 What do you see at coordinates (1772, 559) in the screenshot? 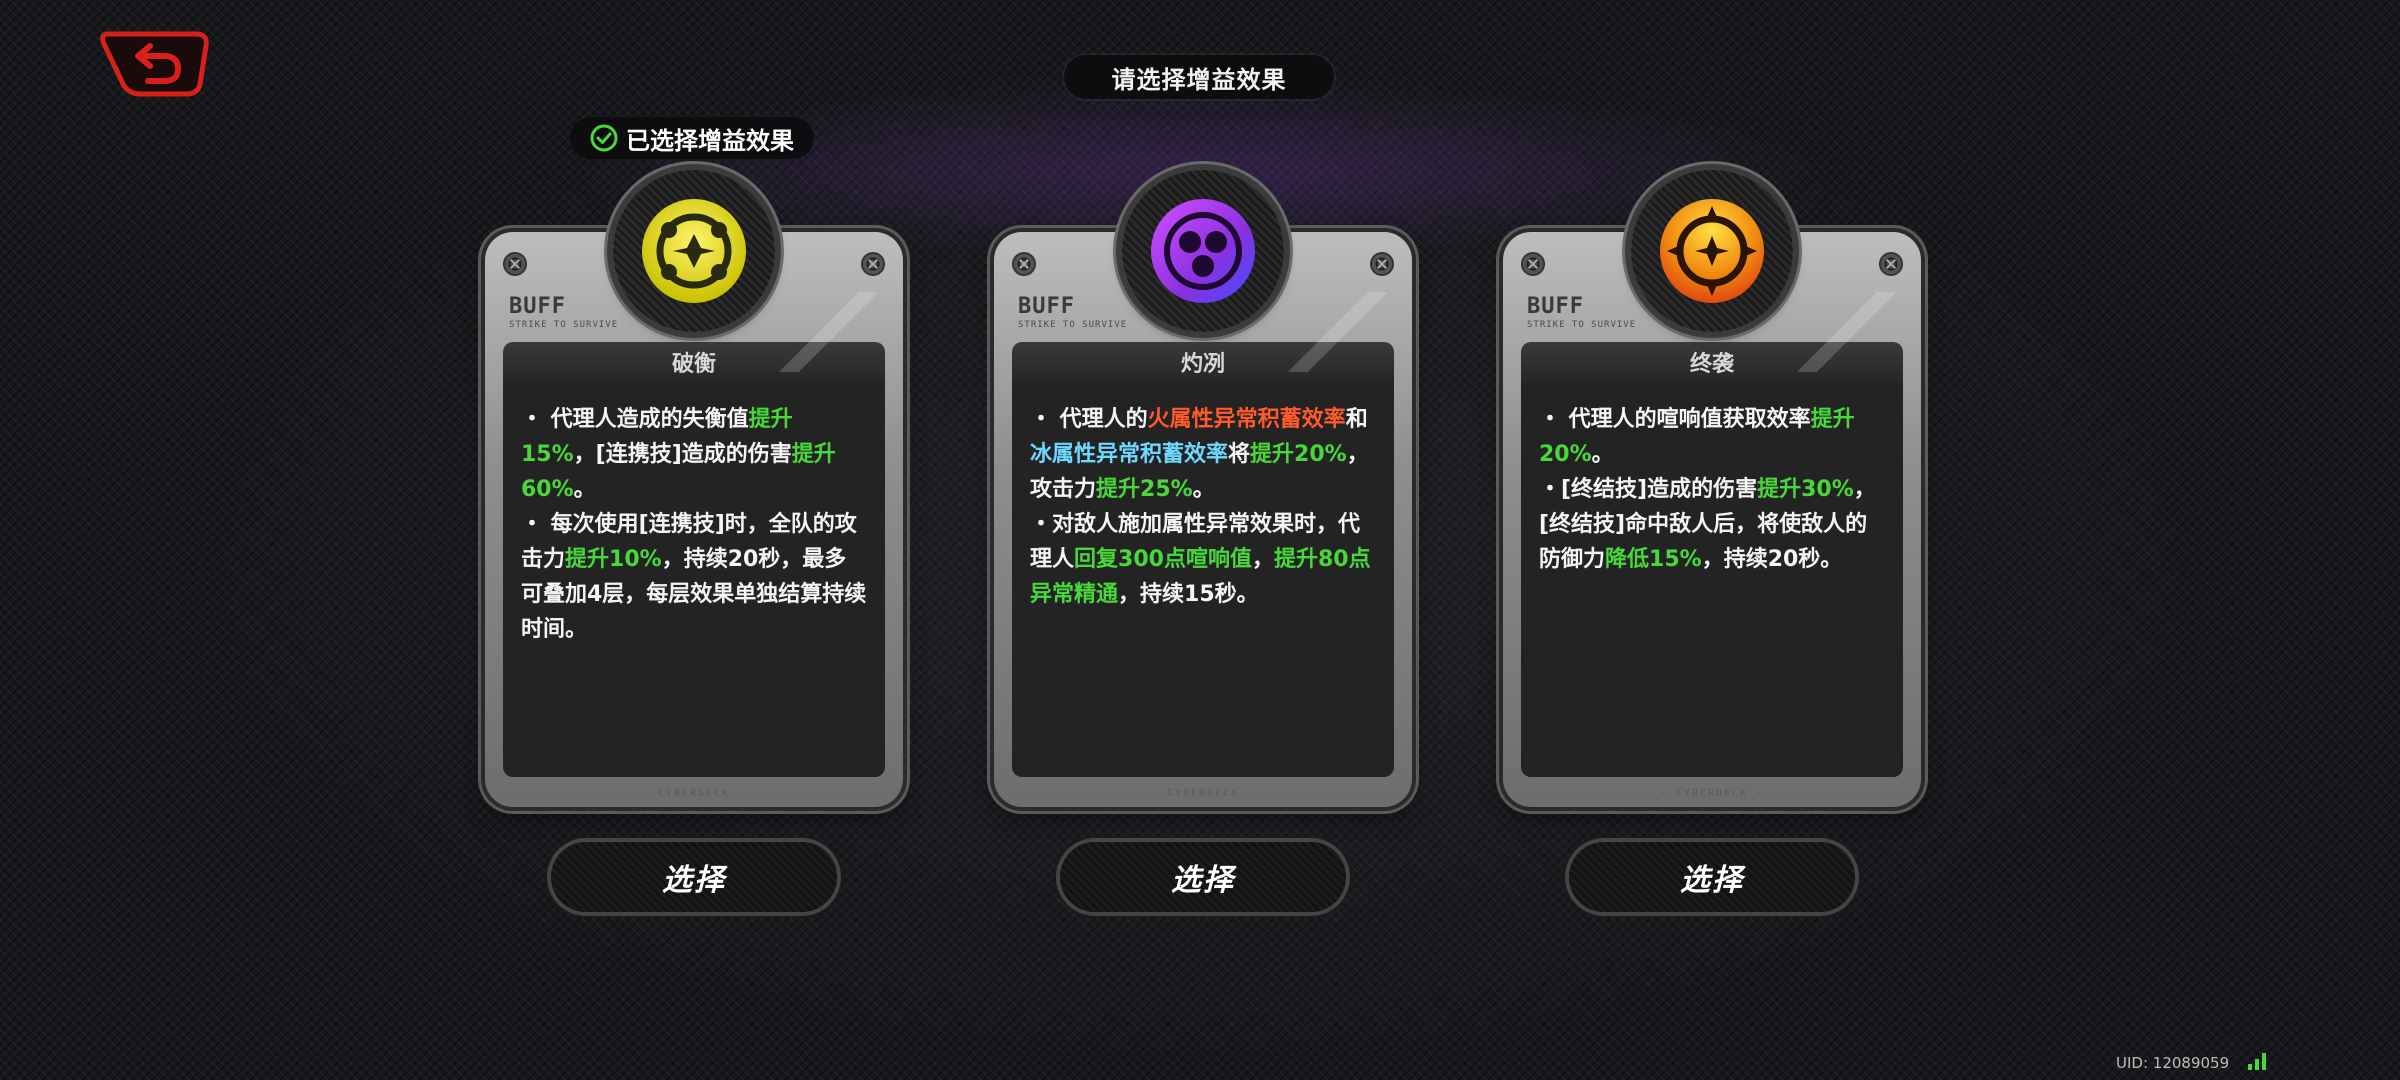
I see `description-text: ，持续20秒。` at bounding box center [1772, 559].